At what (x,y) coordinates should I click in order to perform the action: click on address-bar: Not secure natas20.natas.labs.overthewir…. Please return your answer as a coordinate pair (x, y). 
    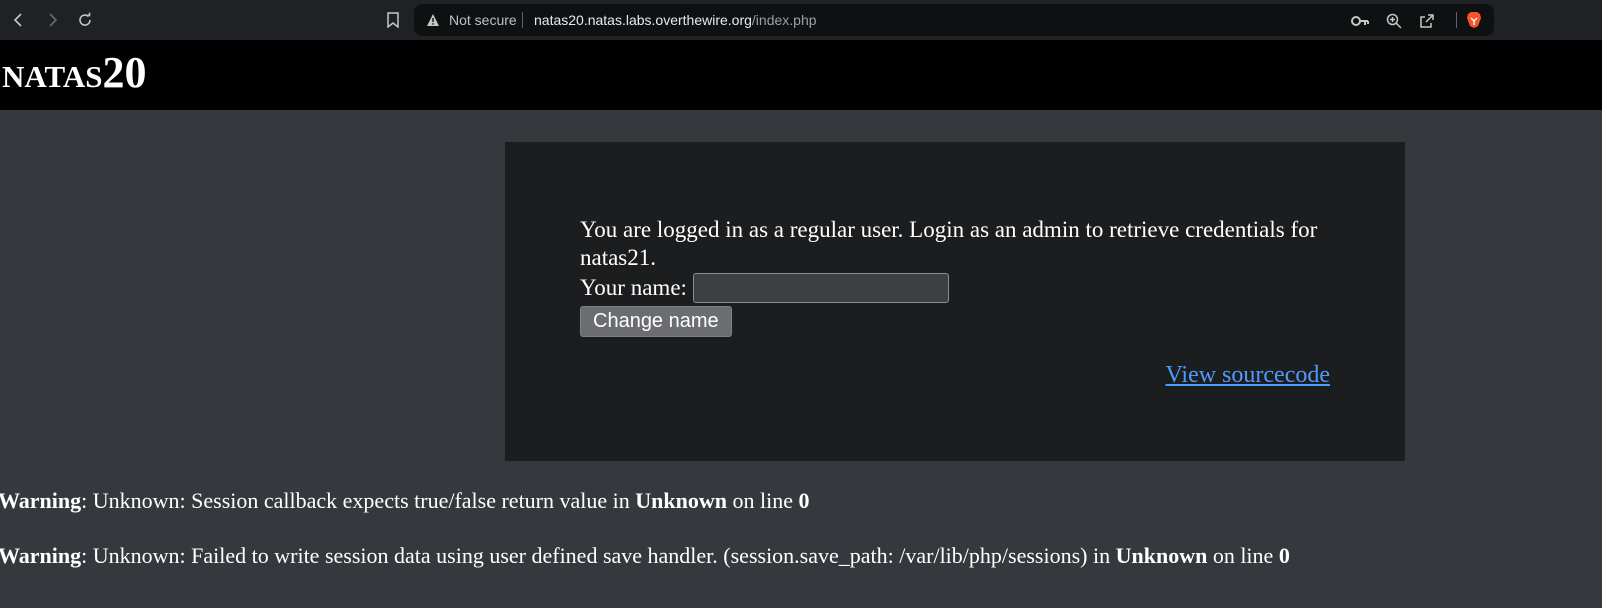
    Looking at the image, I should click on (954, 20).